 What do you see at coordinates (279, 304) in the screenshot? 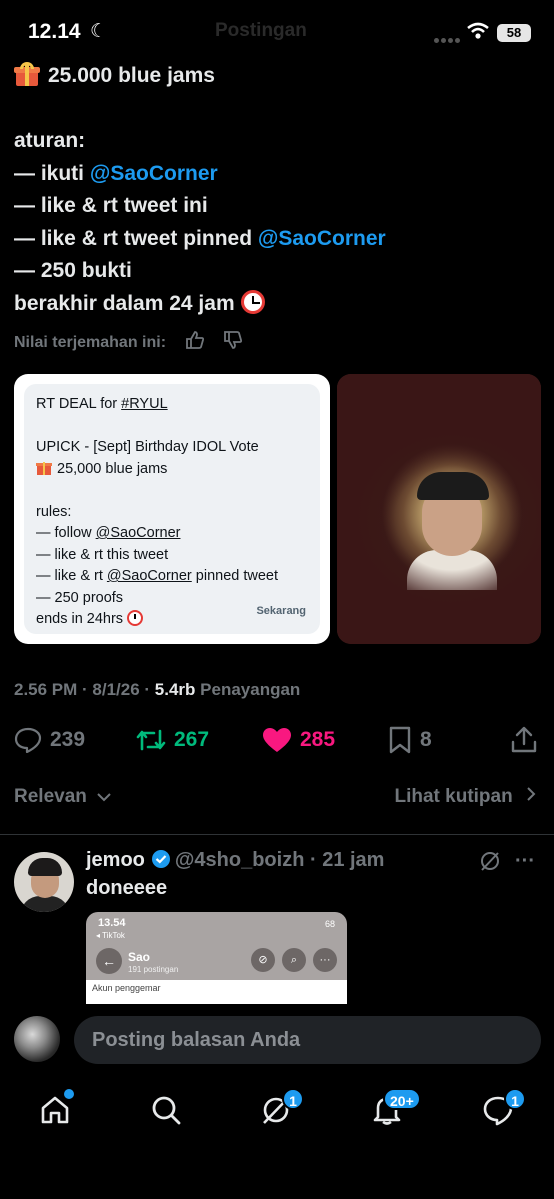
I see `tweet-line-ends: berakhir dalam 24 jam` at bounding box center [279, 304].